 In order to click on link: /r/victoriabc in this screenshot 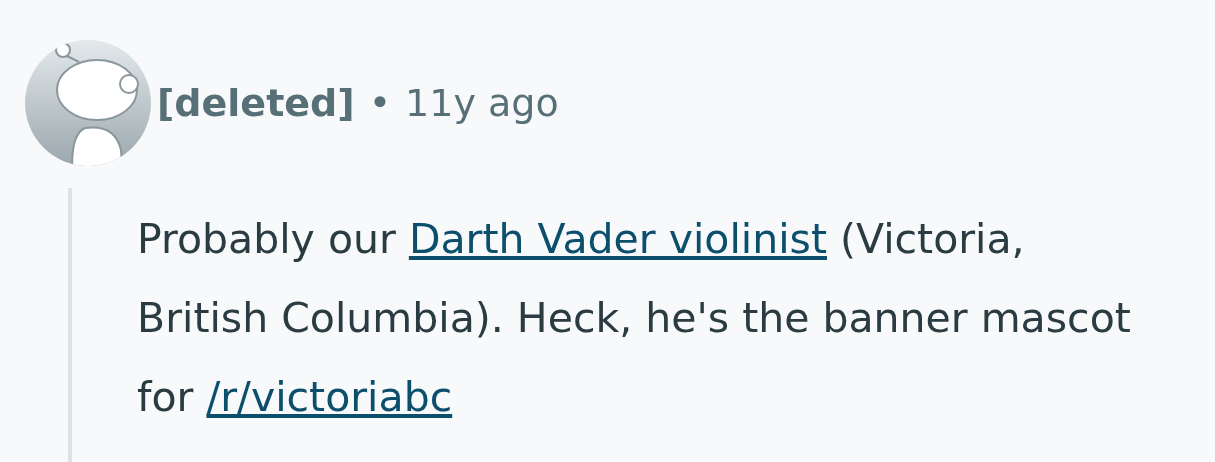, I will do `click(329, 397)`.